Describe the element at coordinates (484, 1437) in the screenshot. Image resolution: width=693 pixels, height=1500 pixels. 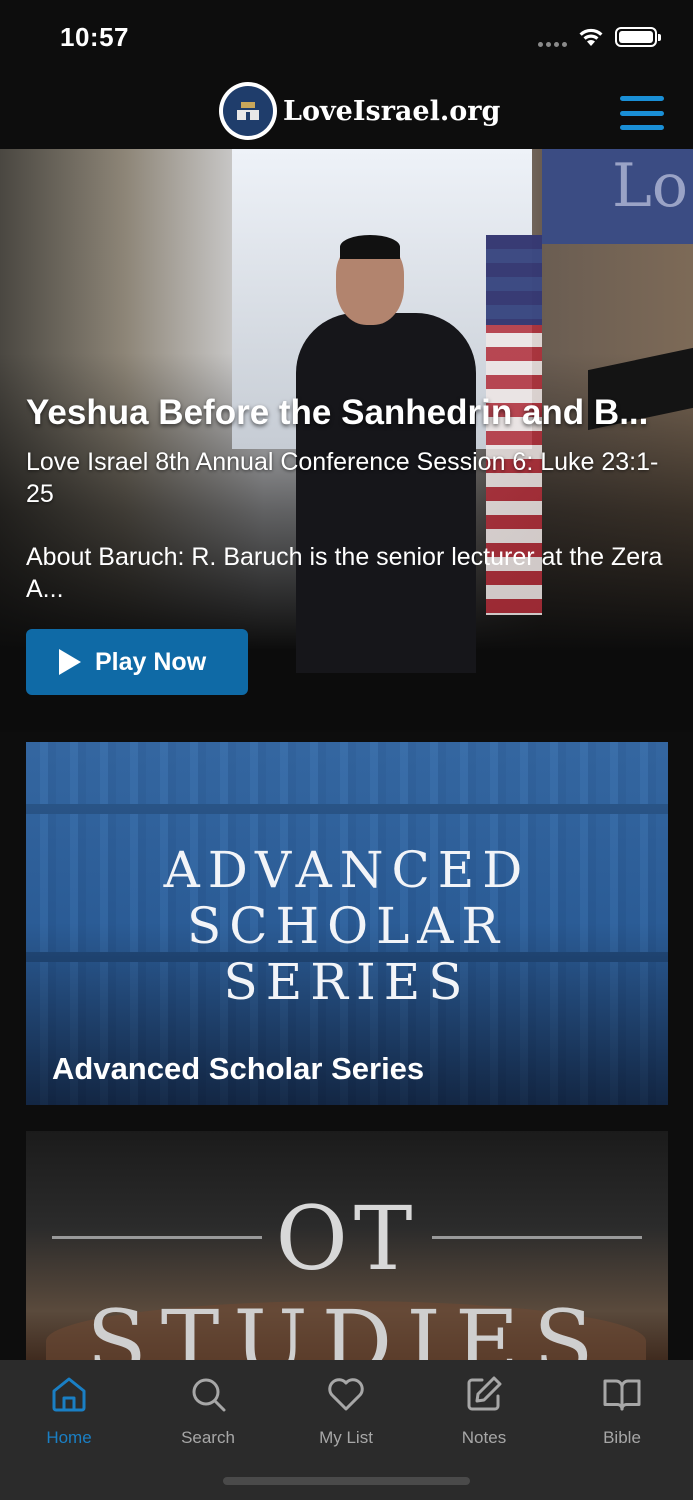
I see `tab-label: Notes` at that location.